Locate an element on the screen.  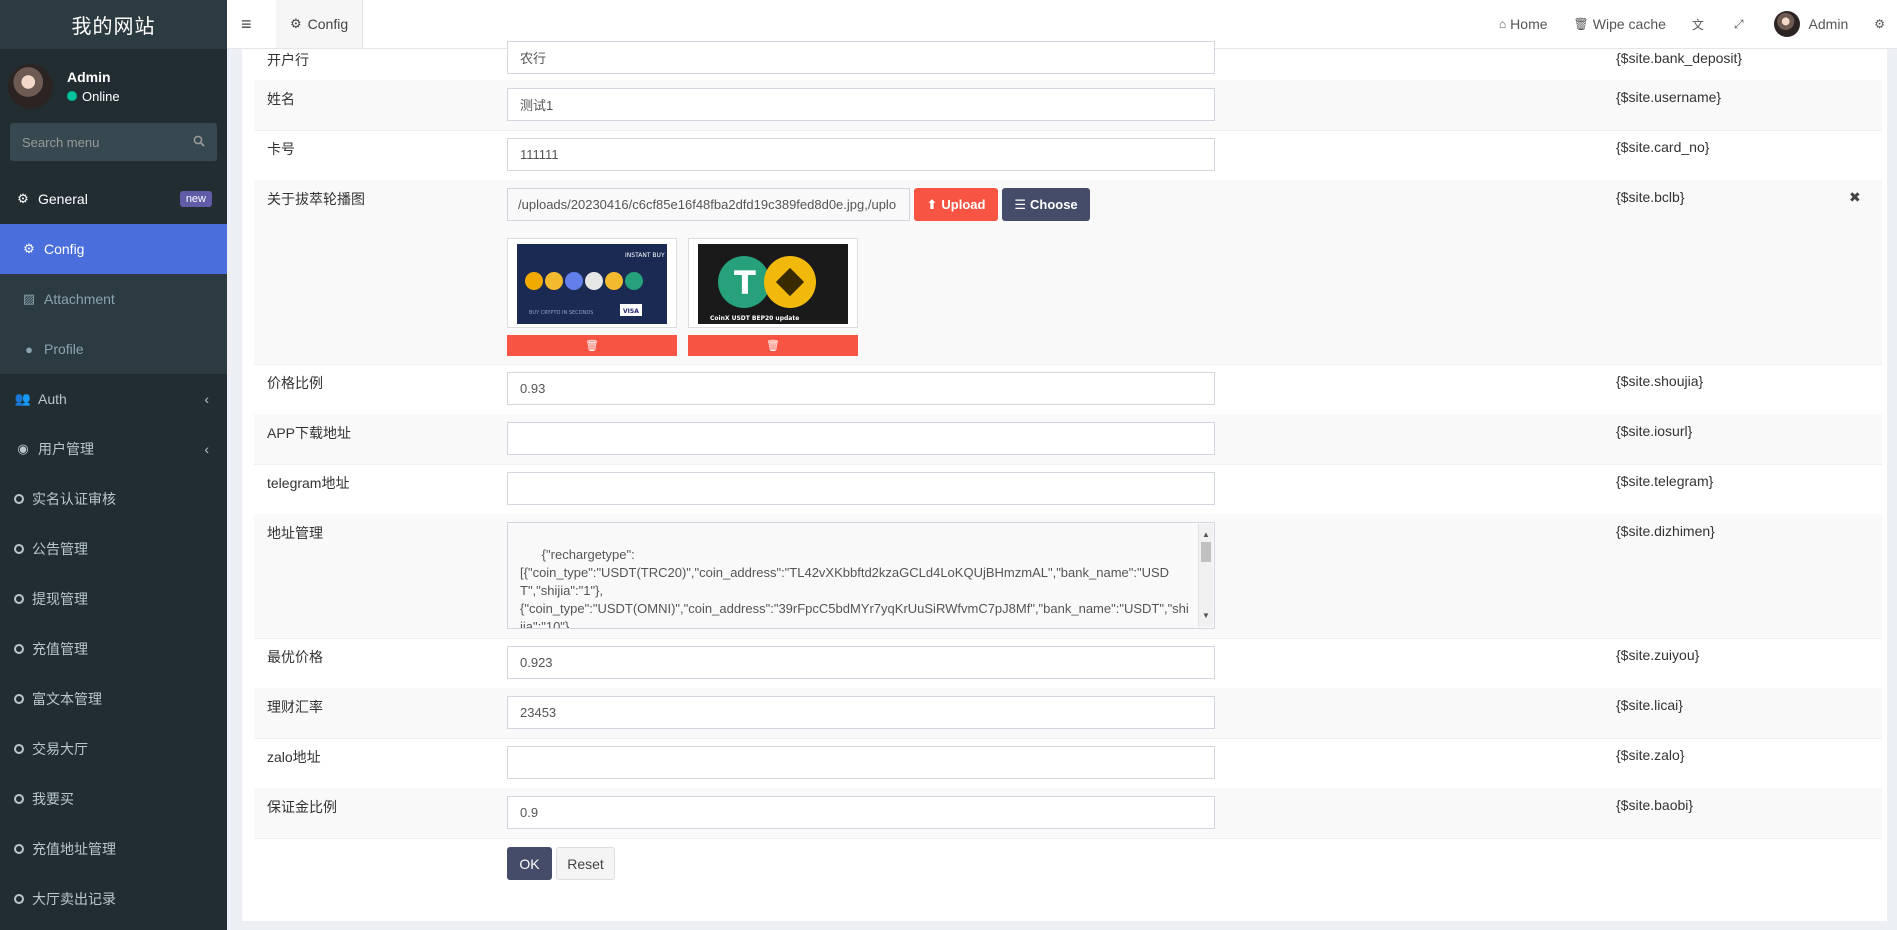
telegram-field is located at coordinates (861, 488).